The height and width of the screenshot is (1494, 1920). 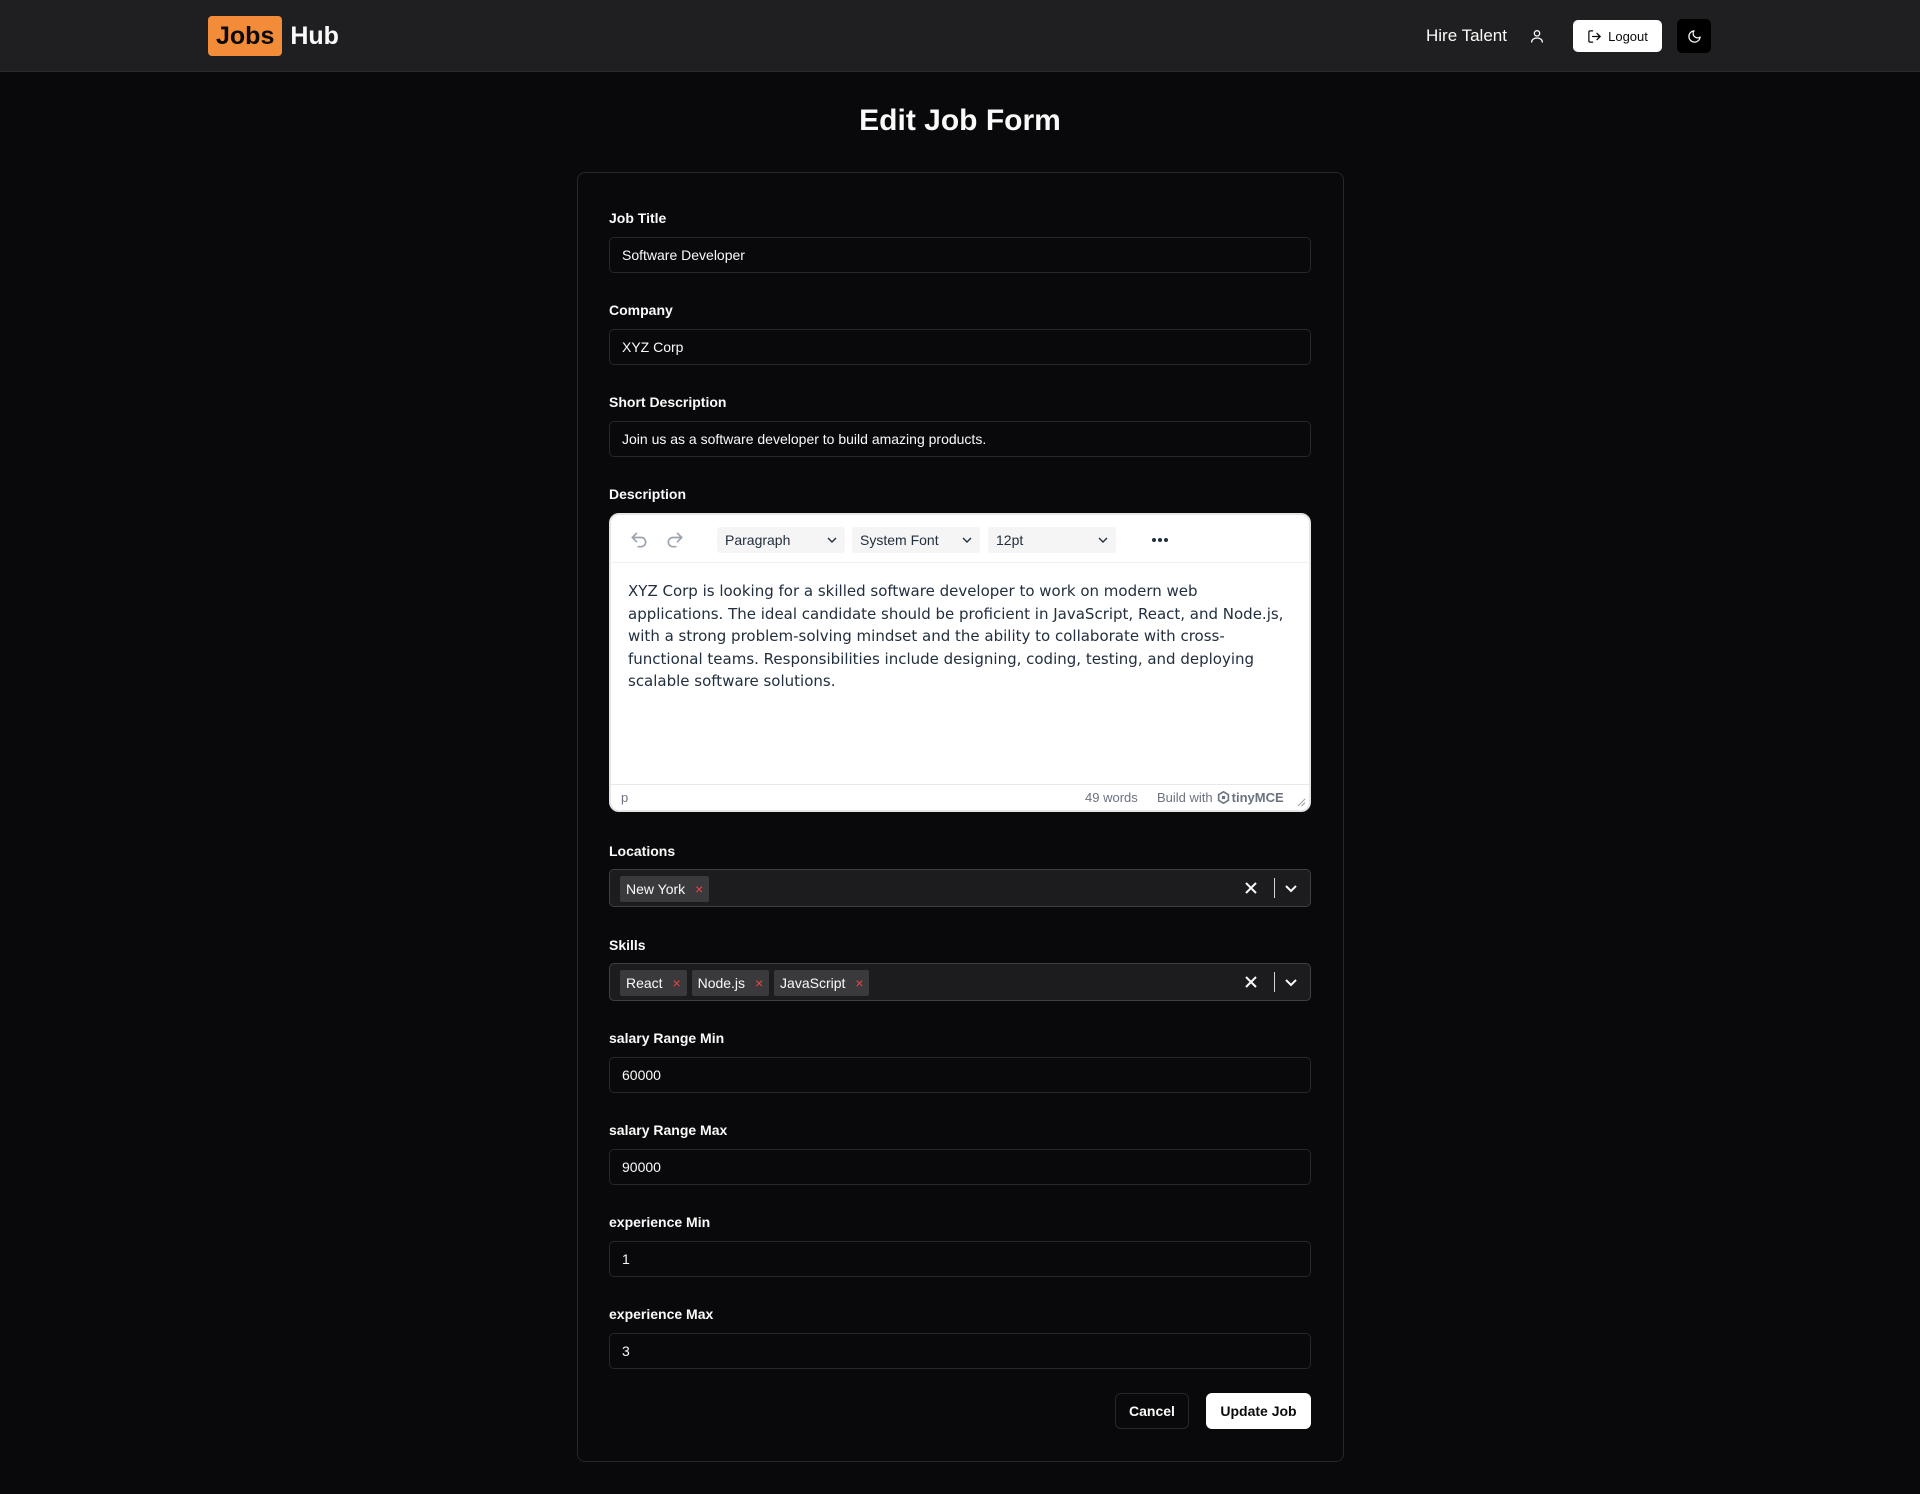 What do you see at coordinates (638, 218) in the screenshot?
I see `job-title-label: Job Title` at bounding box center [638, 218].